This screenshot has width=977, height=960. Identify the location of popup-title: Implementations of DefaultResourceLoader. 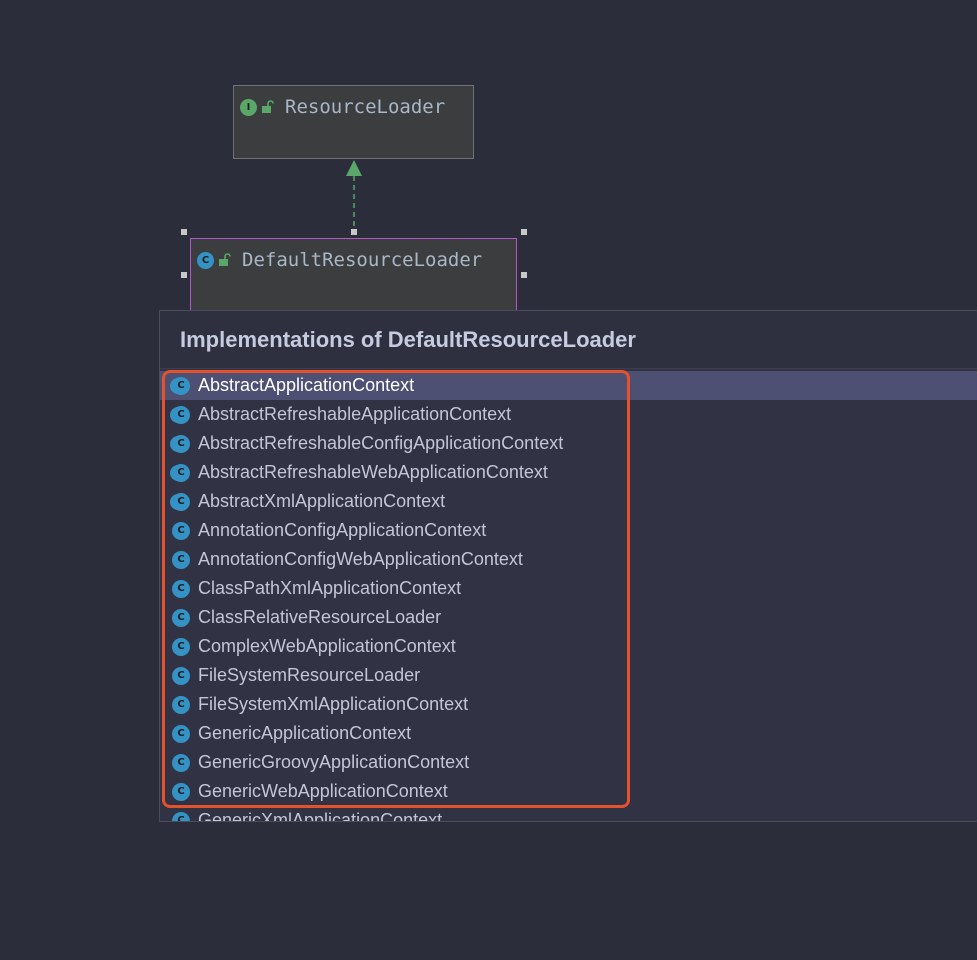
(408, 340).